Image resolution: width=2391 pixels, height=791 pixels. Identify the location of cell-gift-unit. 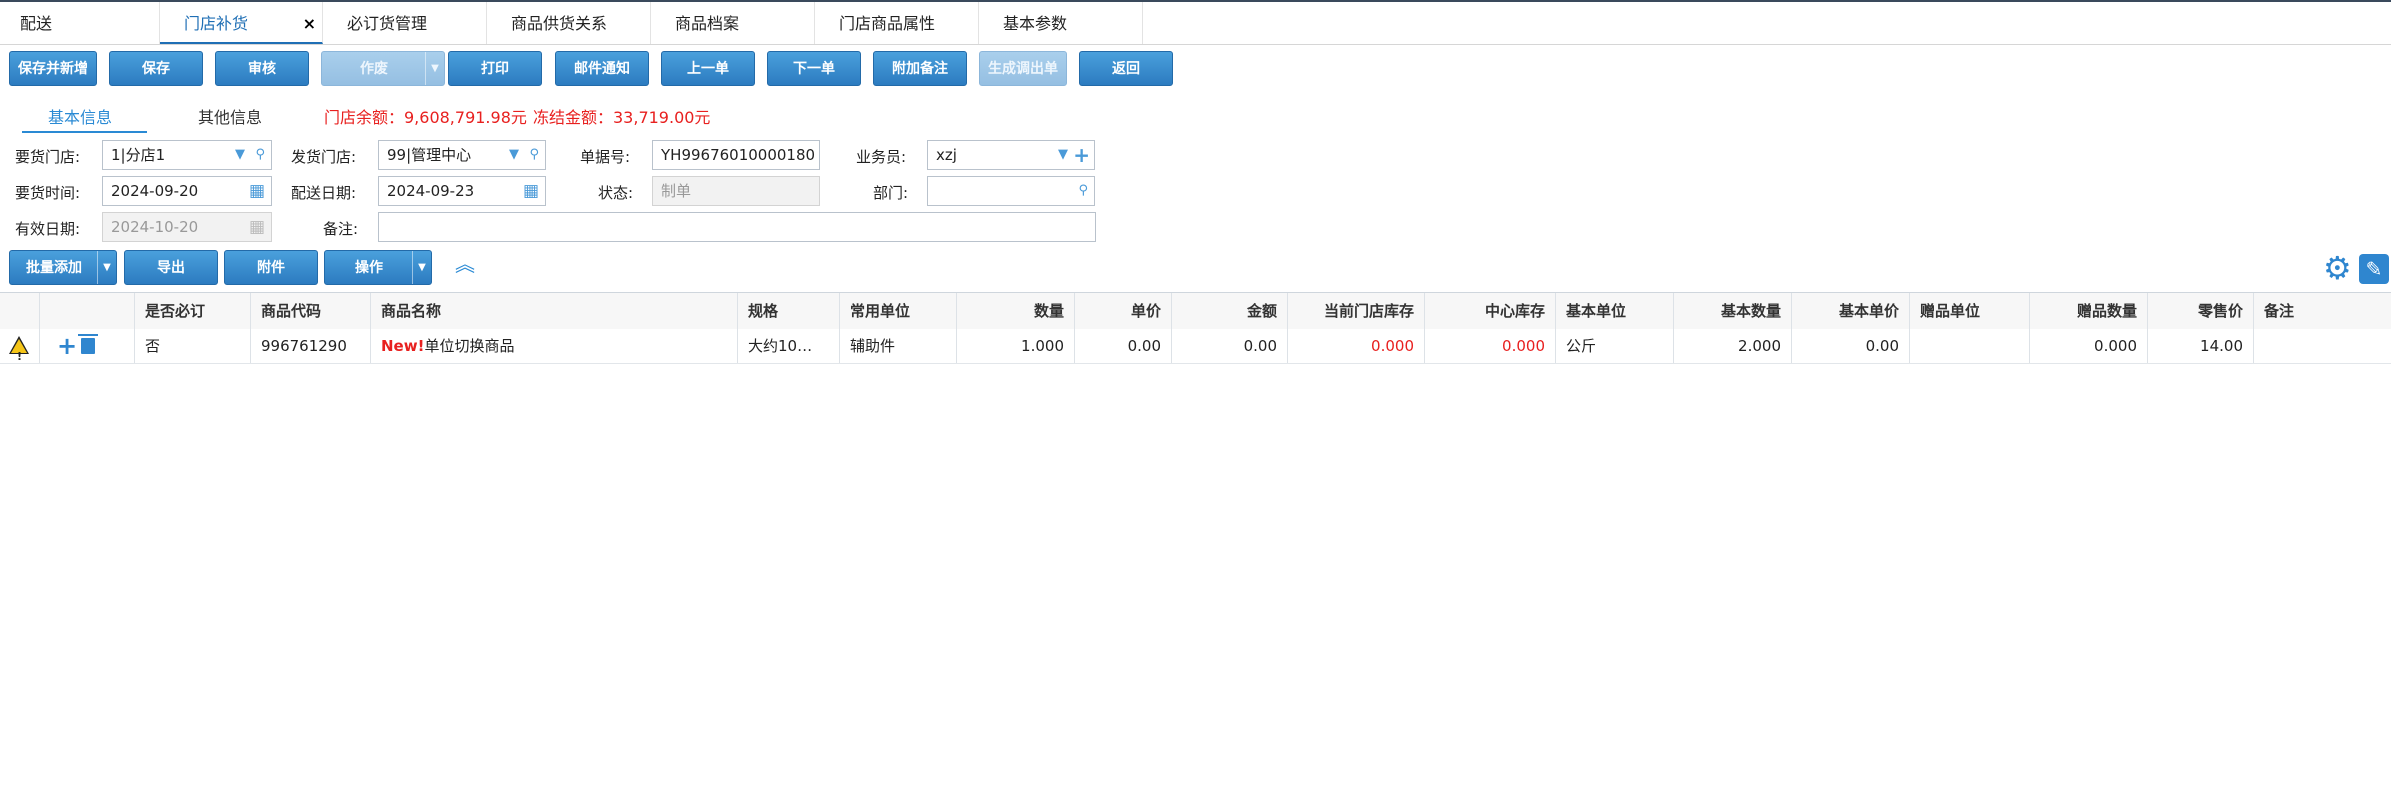
(1970, 346).